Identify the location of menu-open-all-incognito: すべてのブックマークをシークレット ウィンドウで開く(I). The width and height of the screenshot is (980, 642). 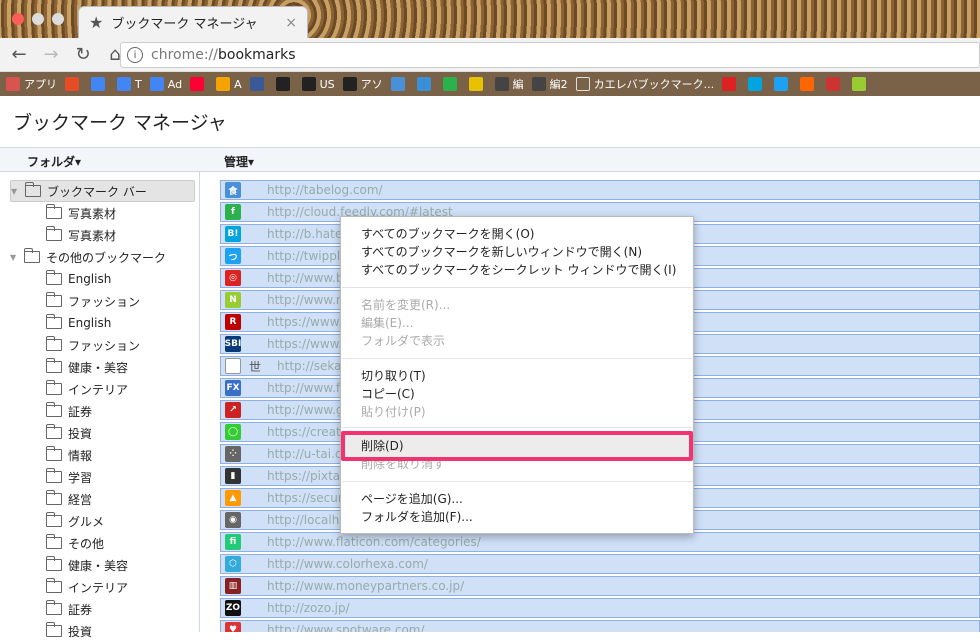
(518, 270).